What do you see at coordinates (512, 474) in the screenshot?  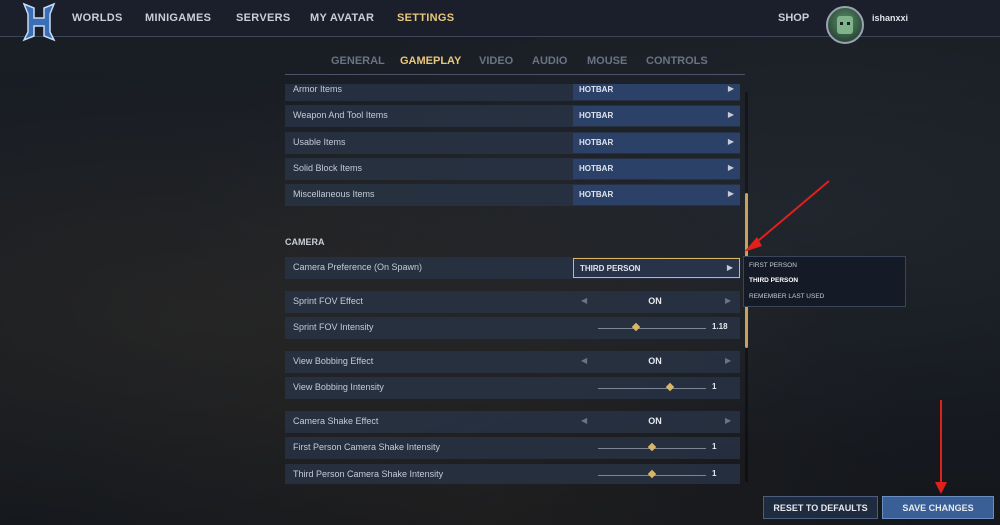 I see `setting-row-third-person-shake-intensity: Third Person Camera Shake Intensity 1` at bounding box center [512, 474].